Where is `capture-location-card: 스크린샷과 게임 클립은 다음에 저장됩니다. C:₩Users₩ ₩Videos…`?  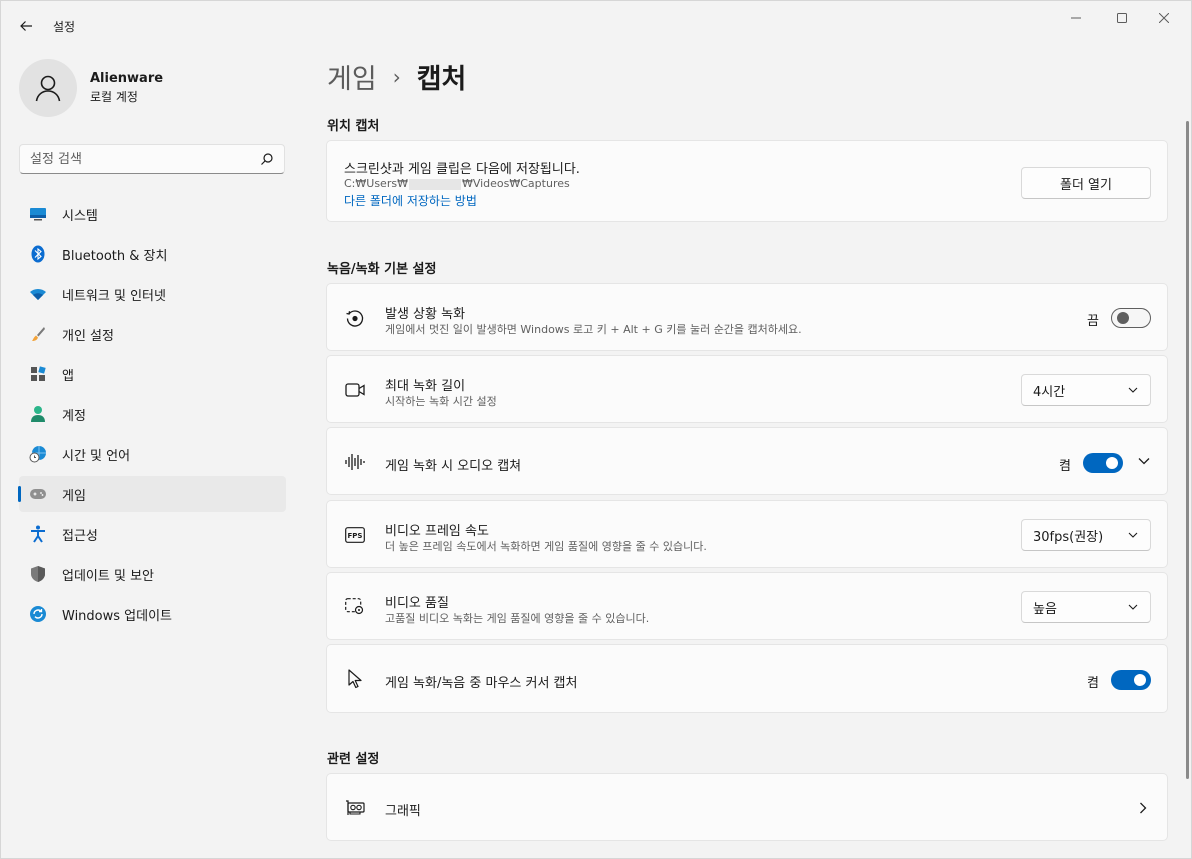 capture-location-card: 스크린샷과 게임 클립은 다음에 저장됩니다. C:₩Users₩ ₩Videos… is located at coordinates (747, 181).